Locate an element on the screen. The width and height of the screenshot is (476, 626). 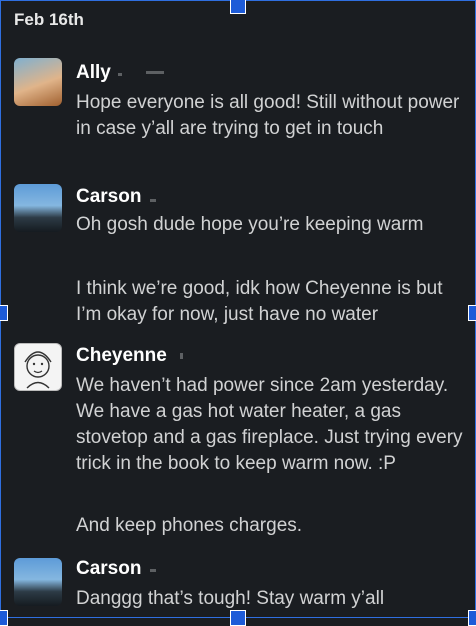
sender-name: Cheyenne is located at coordinates (121, 356).